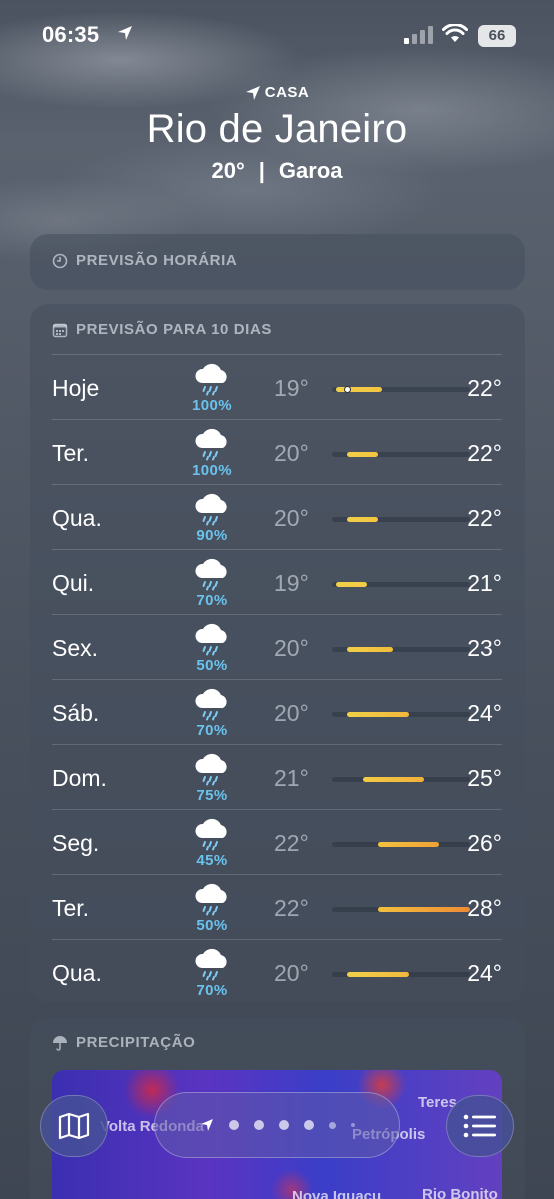  I want to click on umbrella-icon, so click(60, 1043).